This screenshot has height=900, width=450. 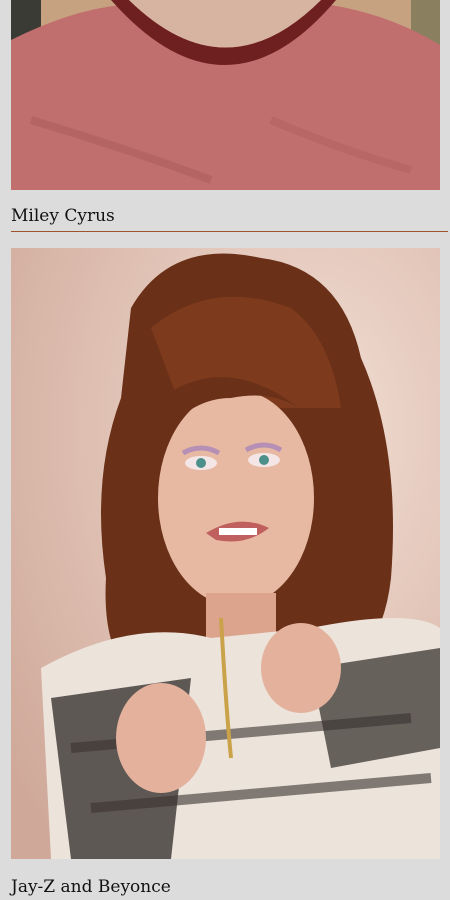 What do you see at coordinates (63, 216) in the screenshot?
I see `gallery-caption: Miley Cyrus` at bounding box center [63, 216].